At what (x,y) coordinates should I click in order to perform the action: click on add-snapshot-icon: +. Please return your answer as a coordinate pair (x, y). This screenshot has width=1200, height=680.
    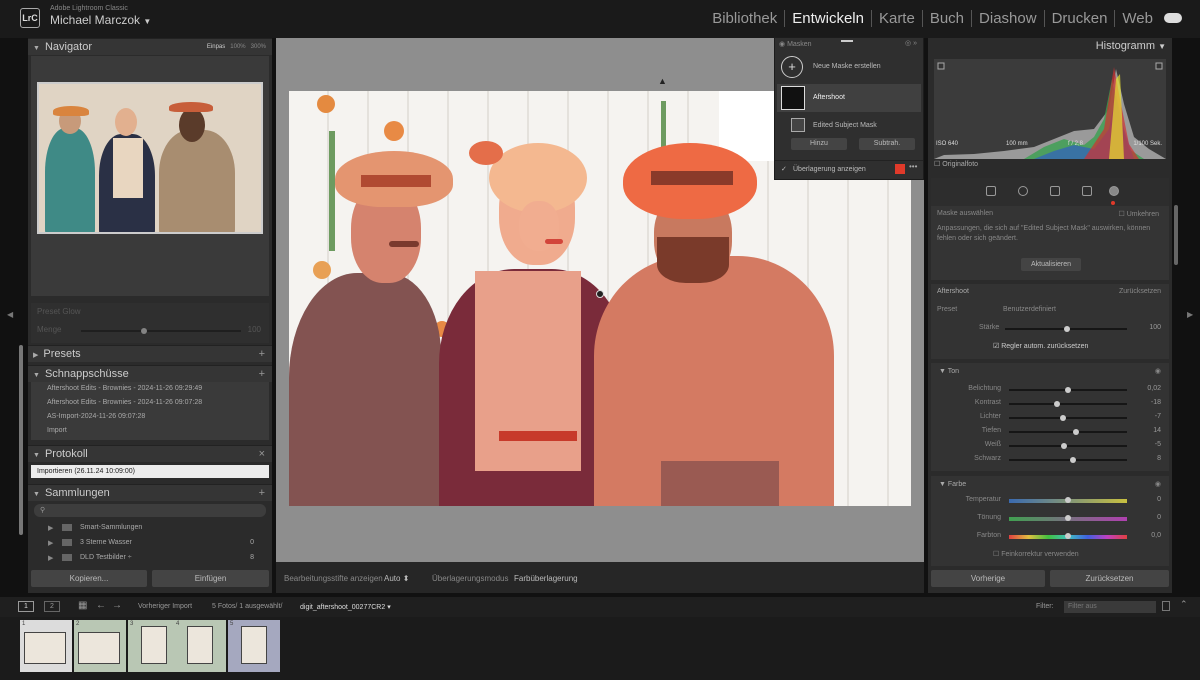
    Looking at the image, I should click on (262, 374).